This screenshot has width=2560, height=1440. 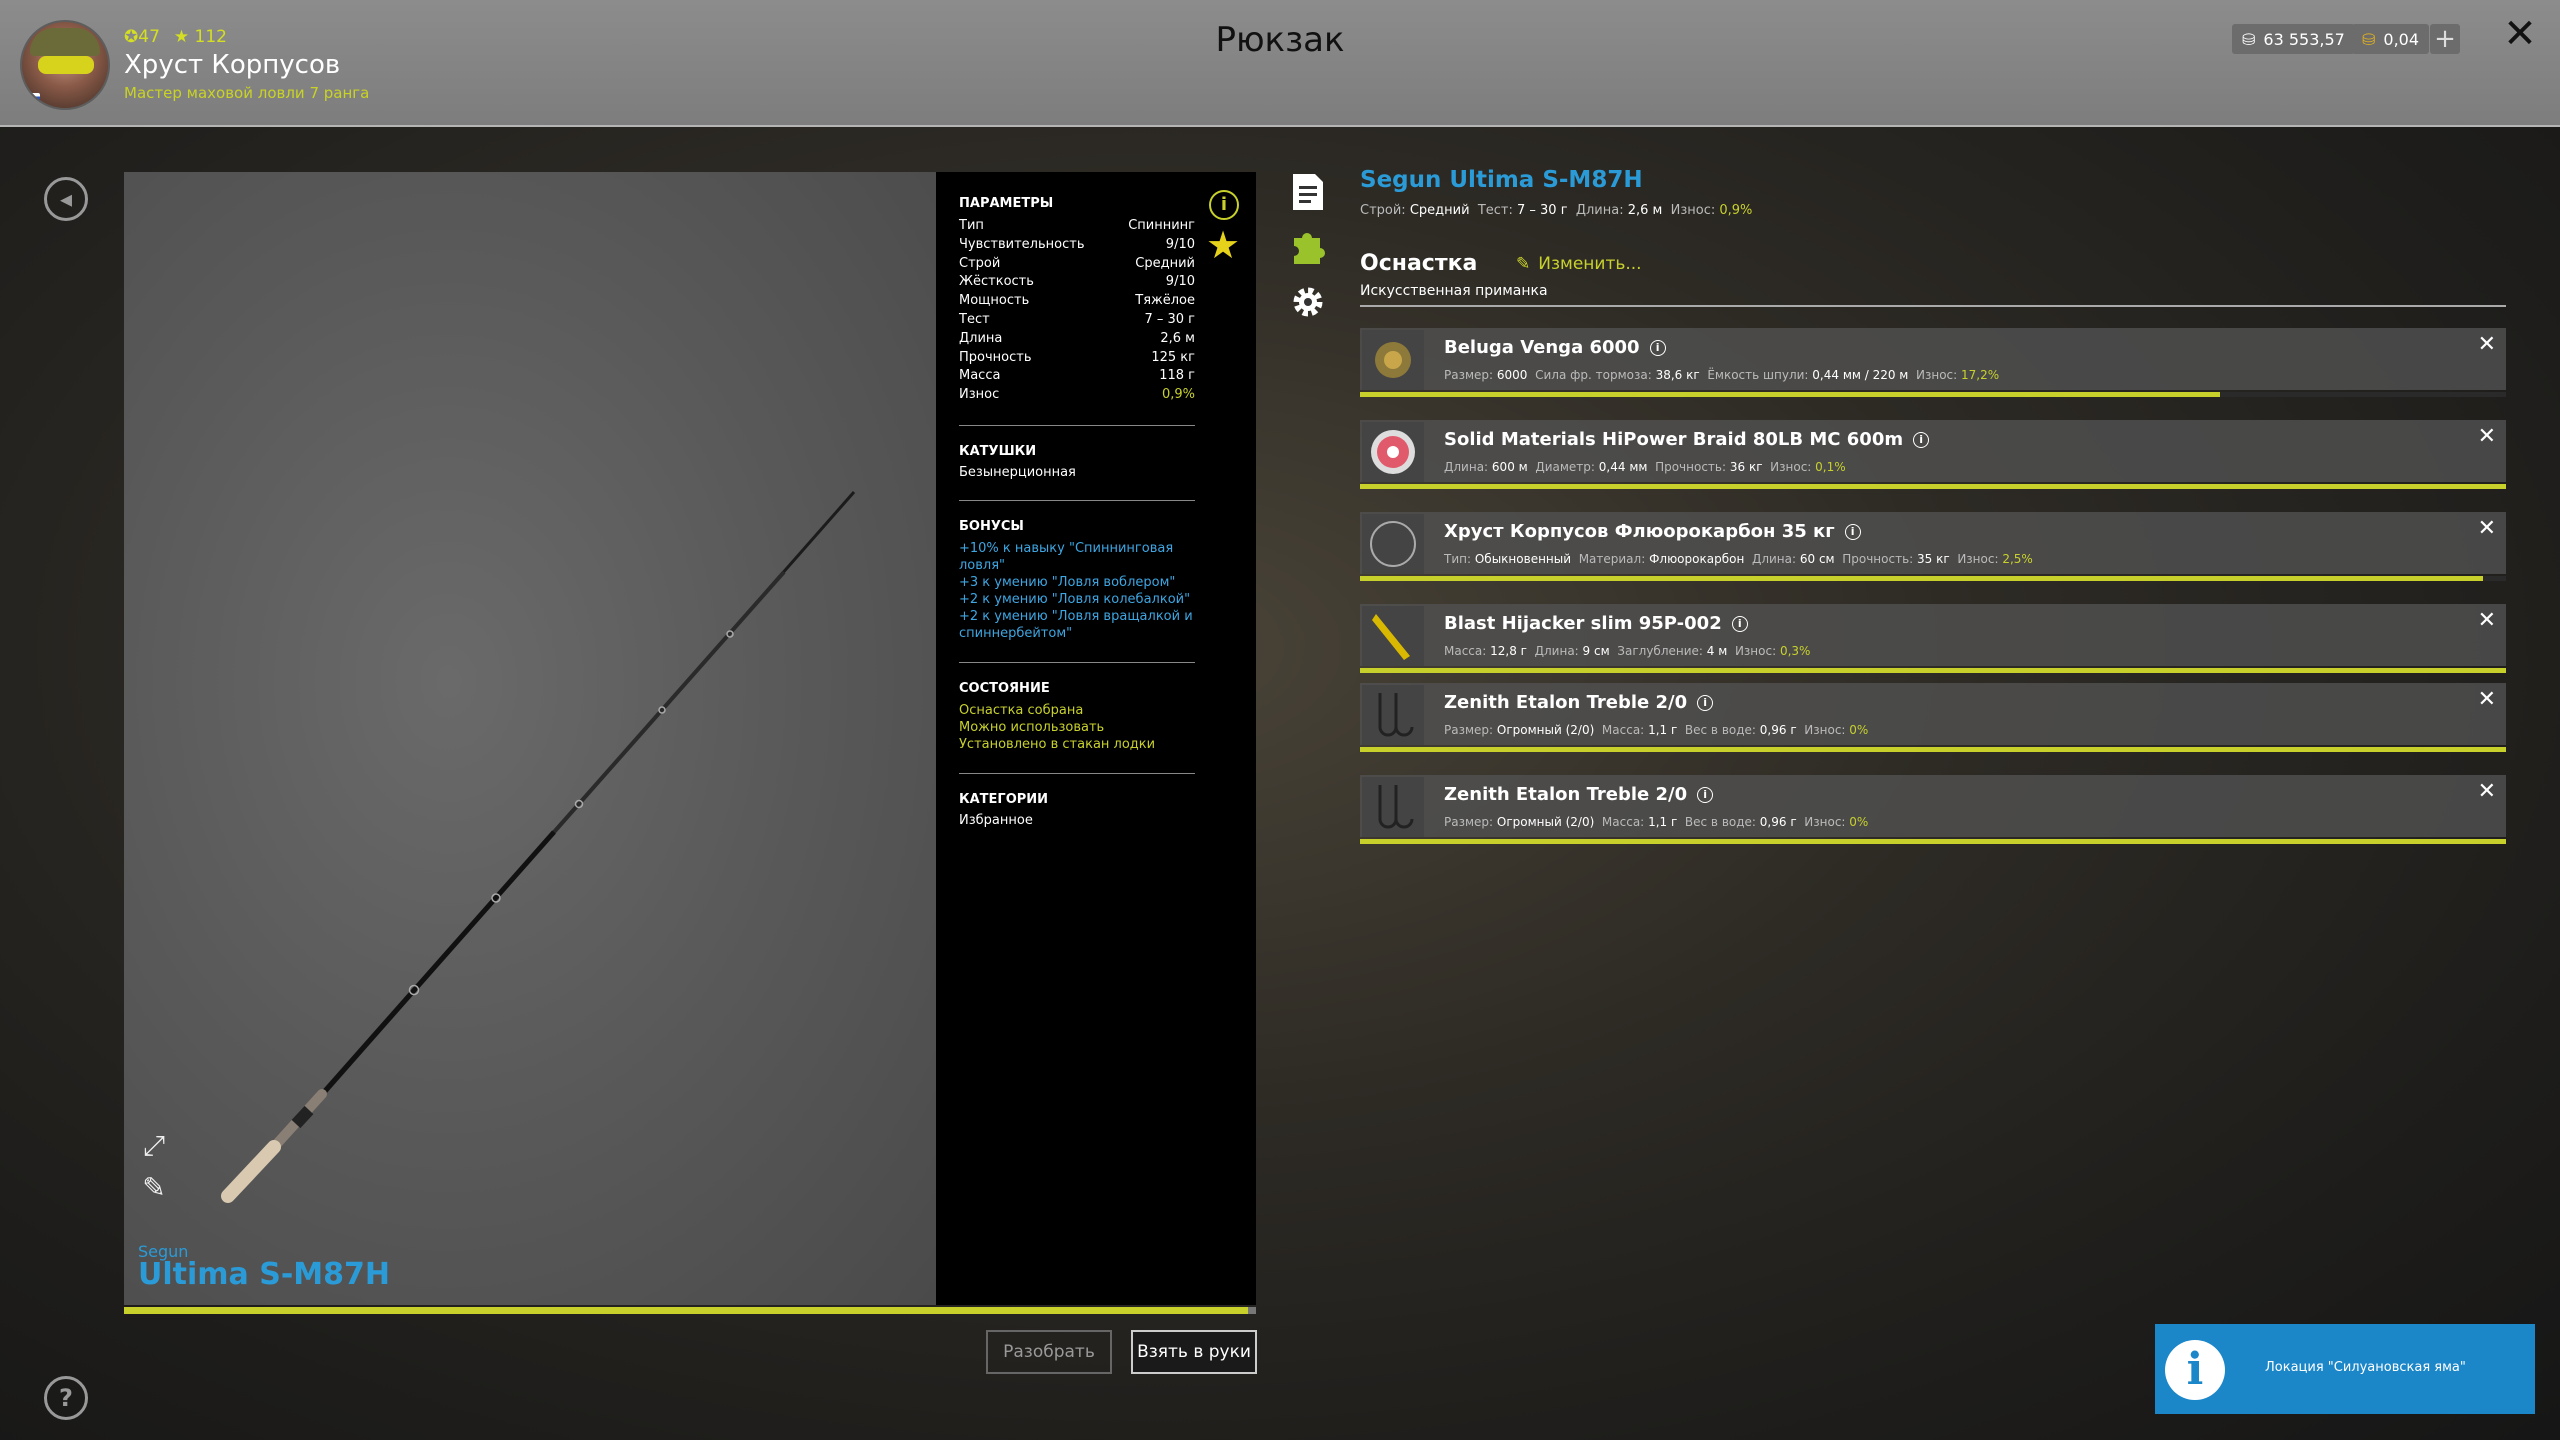 What do you see at coordinates (1501, 180) in the screenshot?
I see `rod-title: Segun Ultima S-M87H` at bounding box center [1501, 180].